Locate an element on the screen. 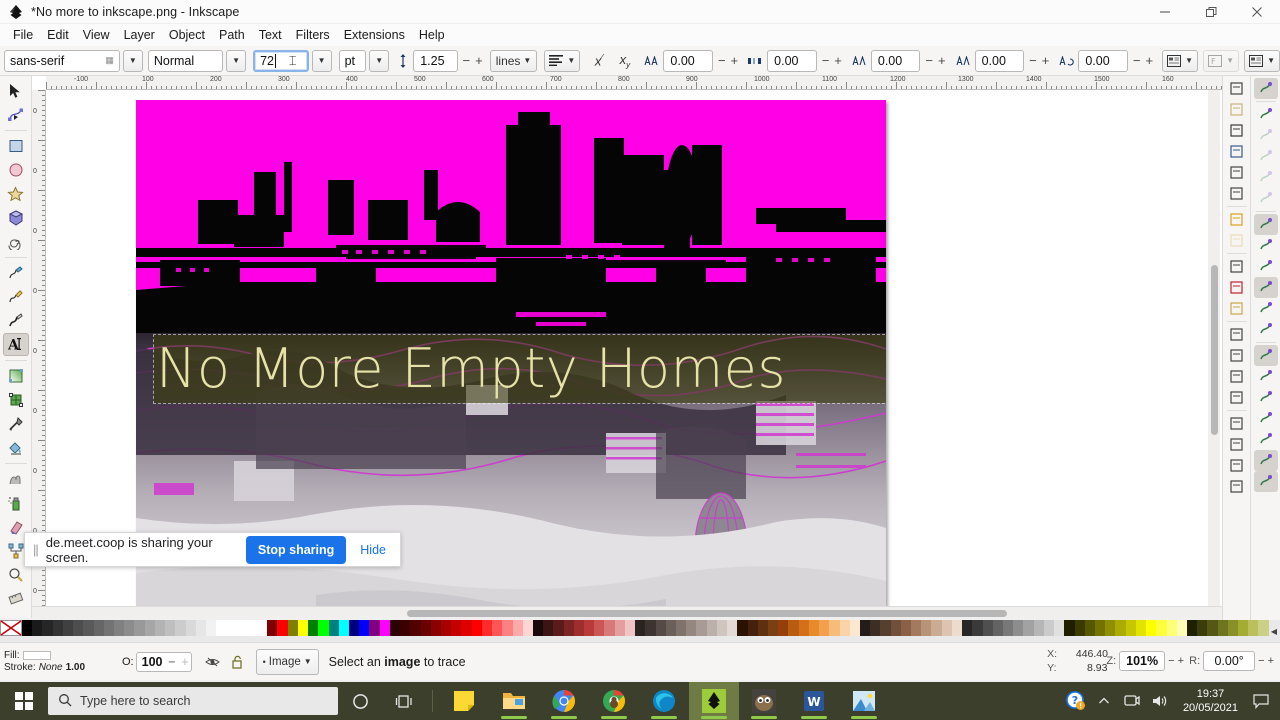  opacity-value: 100 is located at coordinates (152, 662).